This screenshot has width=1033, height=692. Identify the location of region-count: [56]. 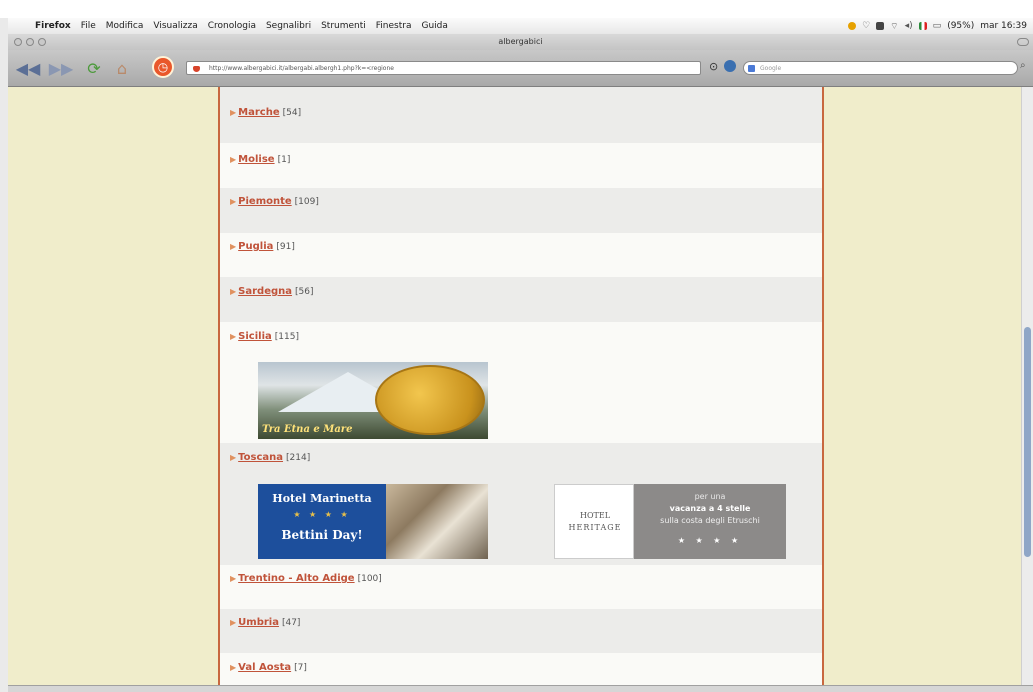
(304, 292).